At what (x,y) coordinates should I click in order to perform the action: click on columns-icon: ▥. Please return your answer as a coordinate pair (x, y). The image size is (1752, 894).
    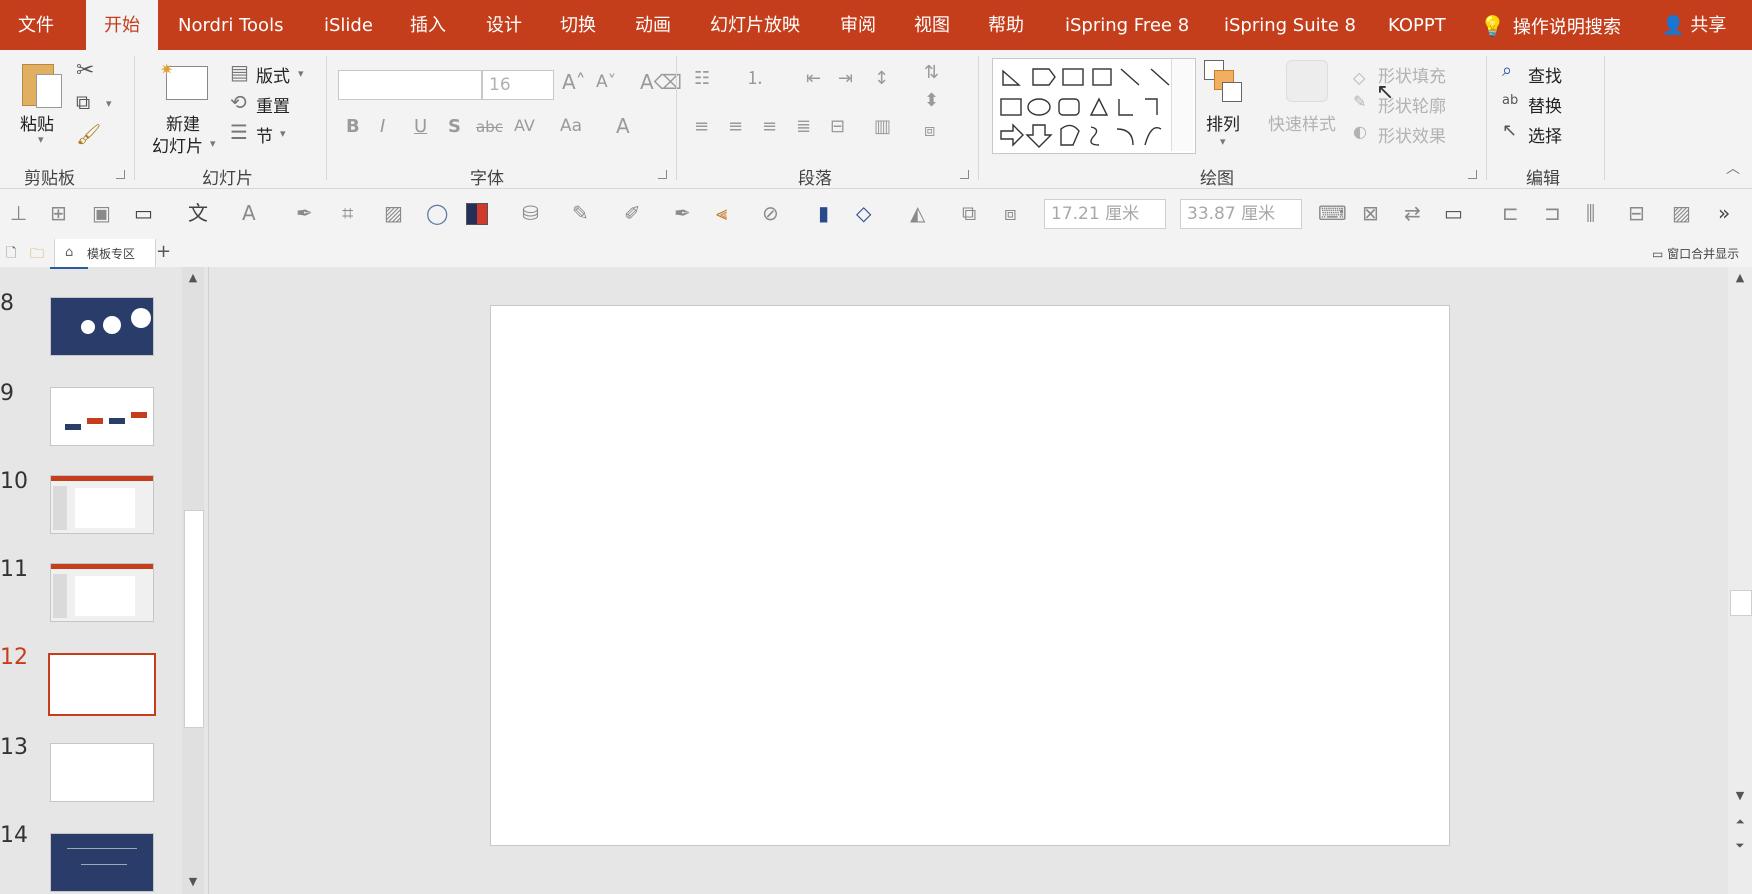
    Looking at the image, I should click on (882, 127).